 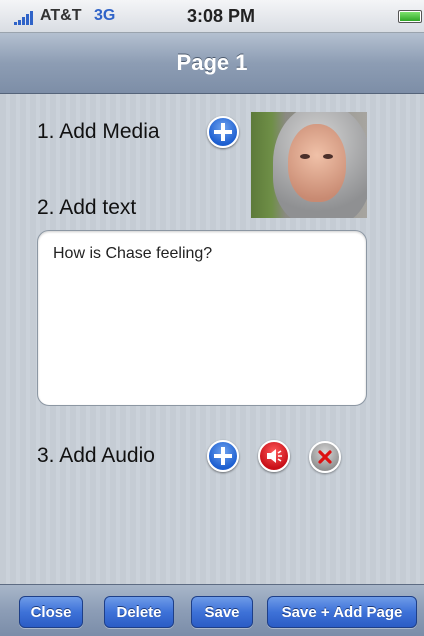 I want to click on x-icon, so click(x=325, y=457).